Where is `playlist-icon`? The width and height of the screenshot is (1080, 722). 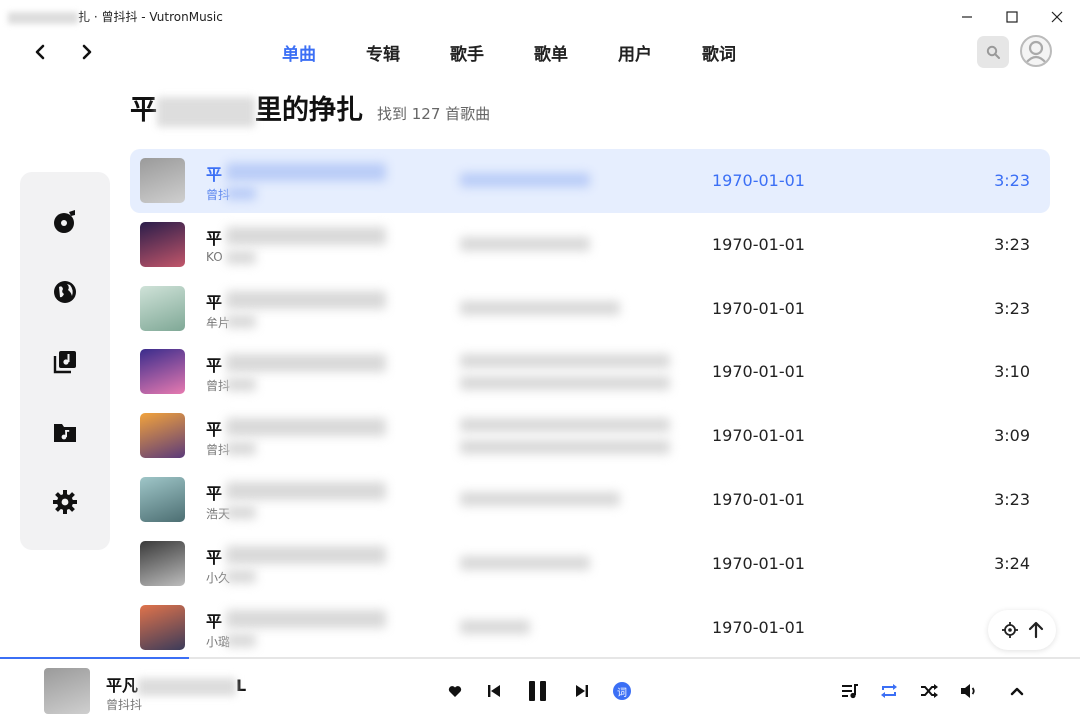
playlist-icon is located at coordinates (850, 691).